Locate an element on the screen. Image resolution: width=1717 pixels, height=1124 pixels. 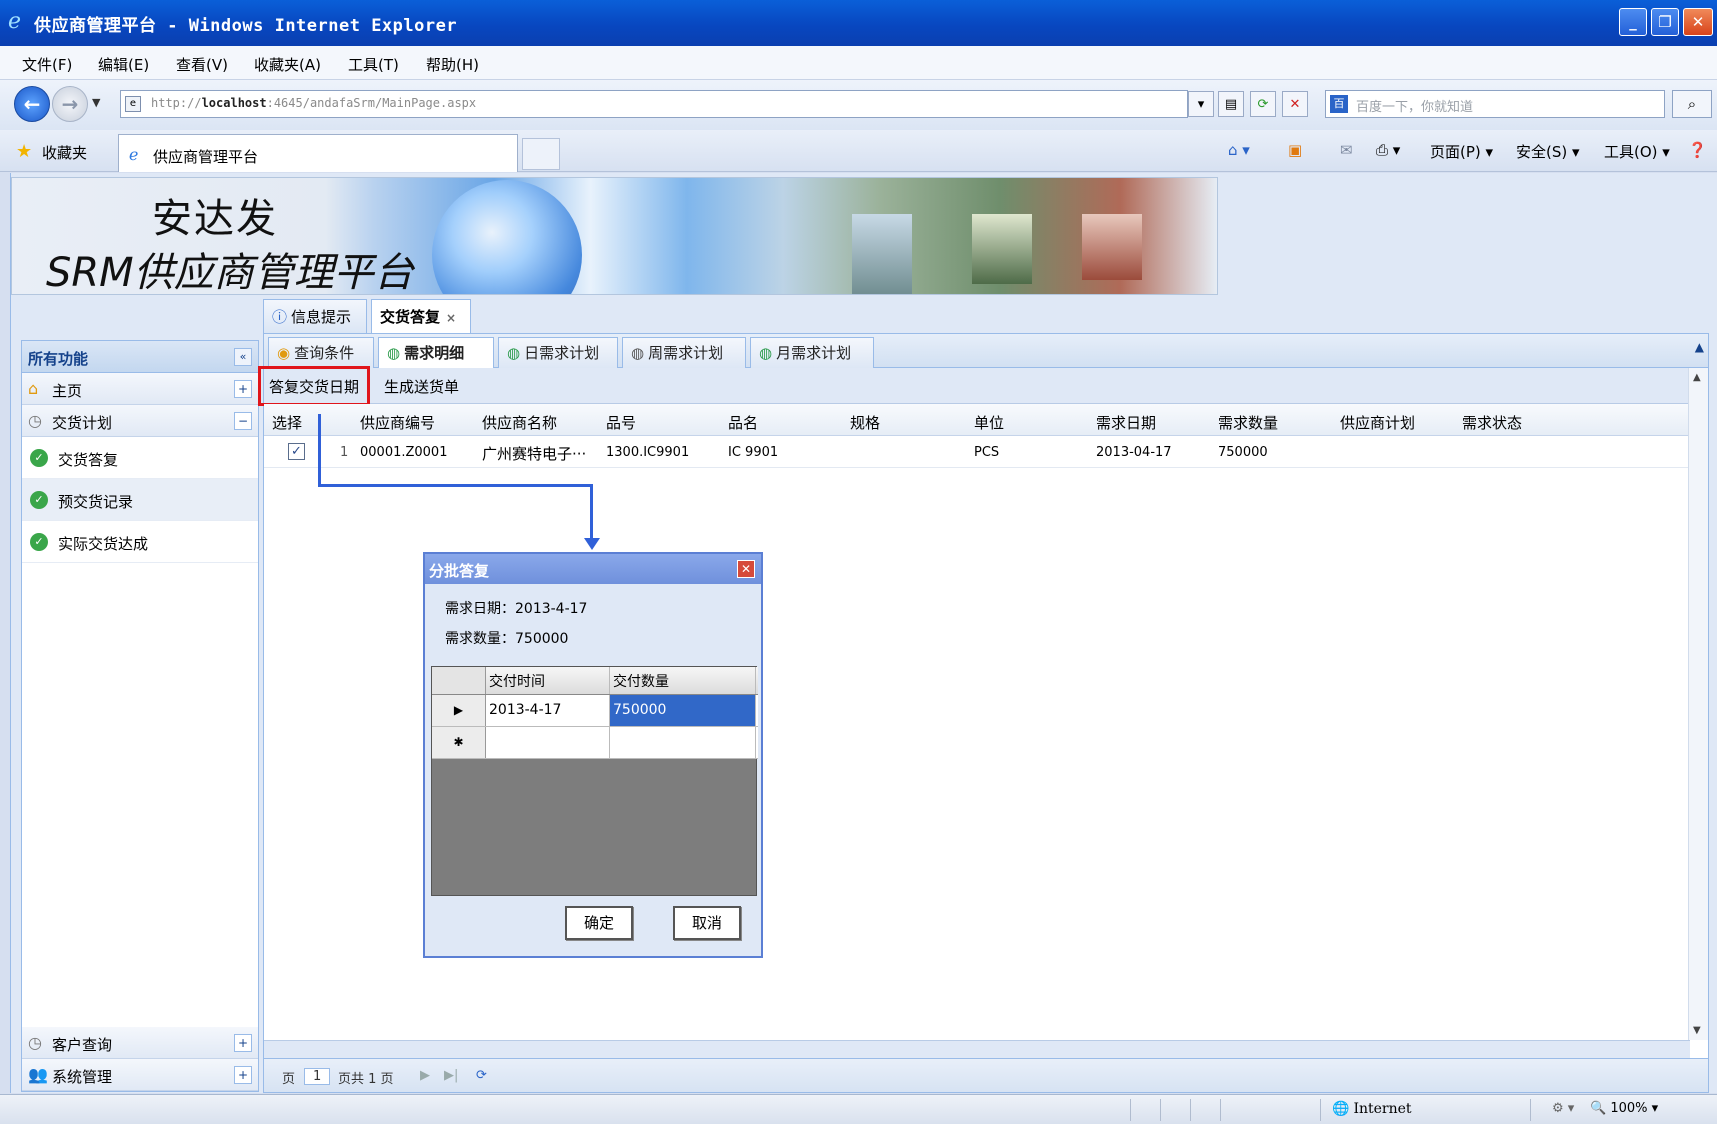
col-header: 需求日期 is located at coordinates (1126, 422).